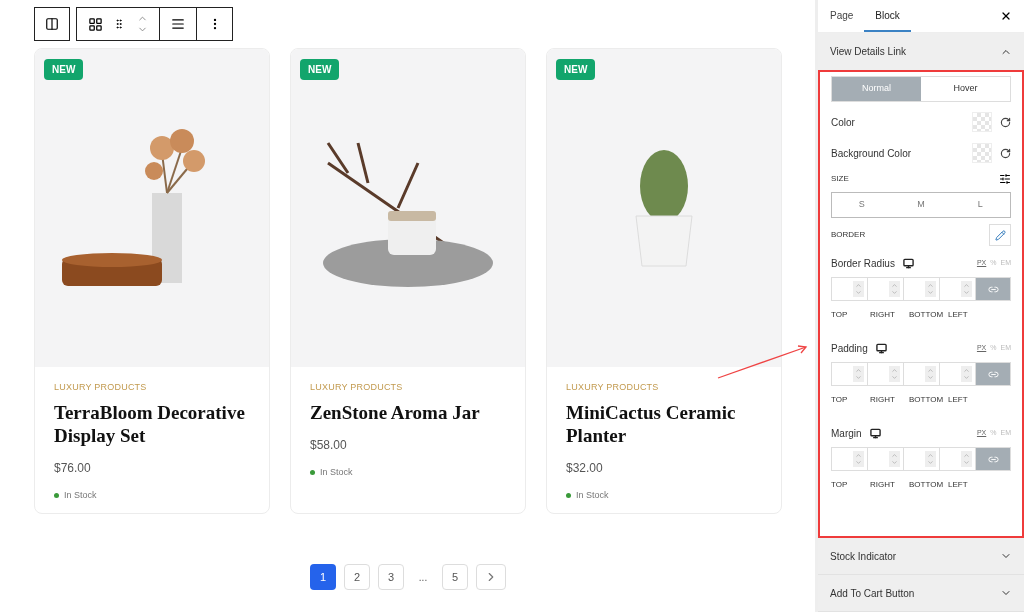 The image size is (1024, 612). Describe the element at coordinates (921, 556) in the screenshot. I see `section-header: Stock Indicator` at that location.